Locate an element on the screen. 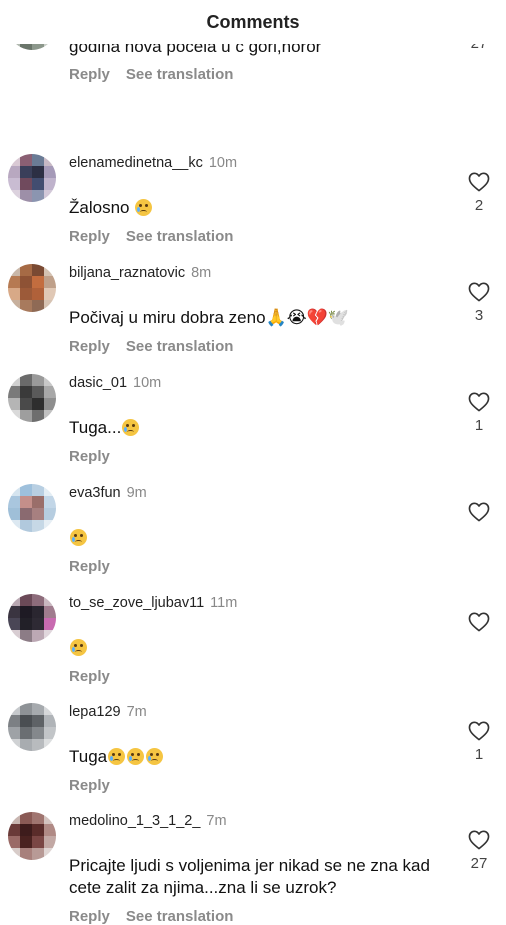 The width and height of the screenshot is (506, 925). comment-meta: elenamedinetna__kc 10m is located at coordinates (153, 163).